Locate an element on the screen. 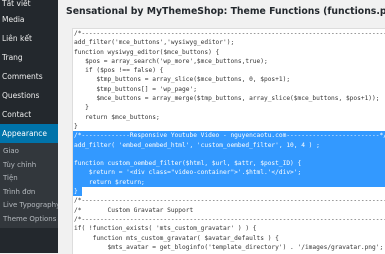 The height and width of the screenshot is (254, 385). code-line: return $mce_buttons; is located at coordinates (229, 117).